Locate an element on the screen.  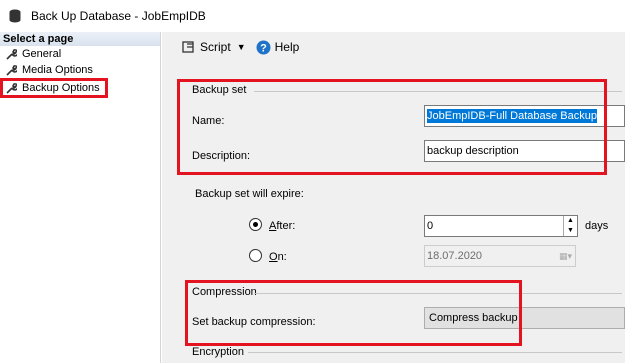
on-date-picker: 18.07.2020 ▦▾ is located at coordinates (500, 256).